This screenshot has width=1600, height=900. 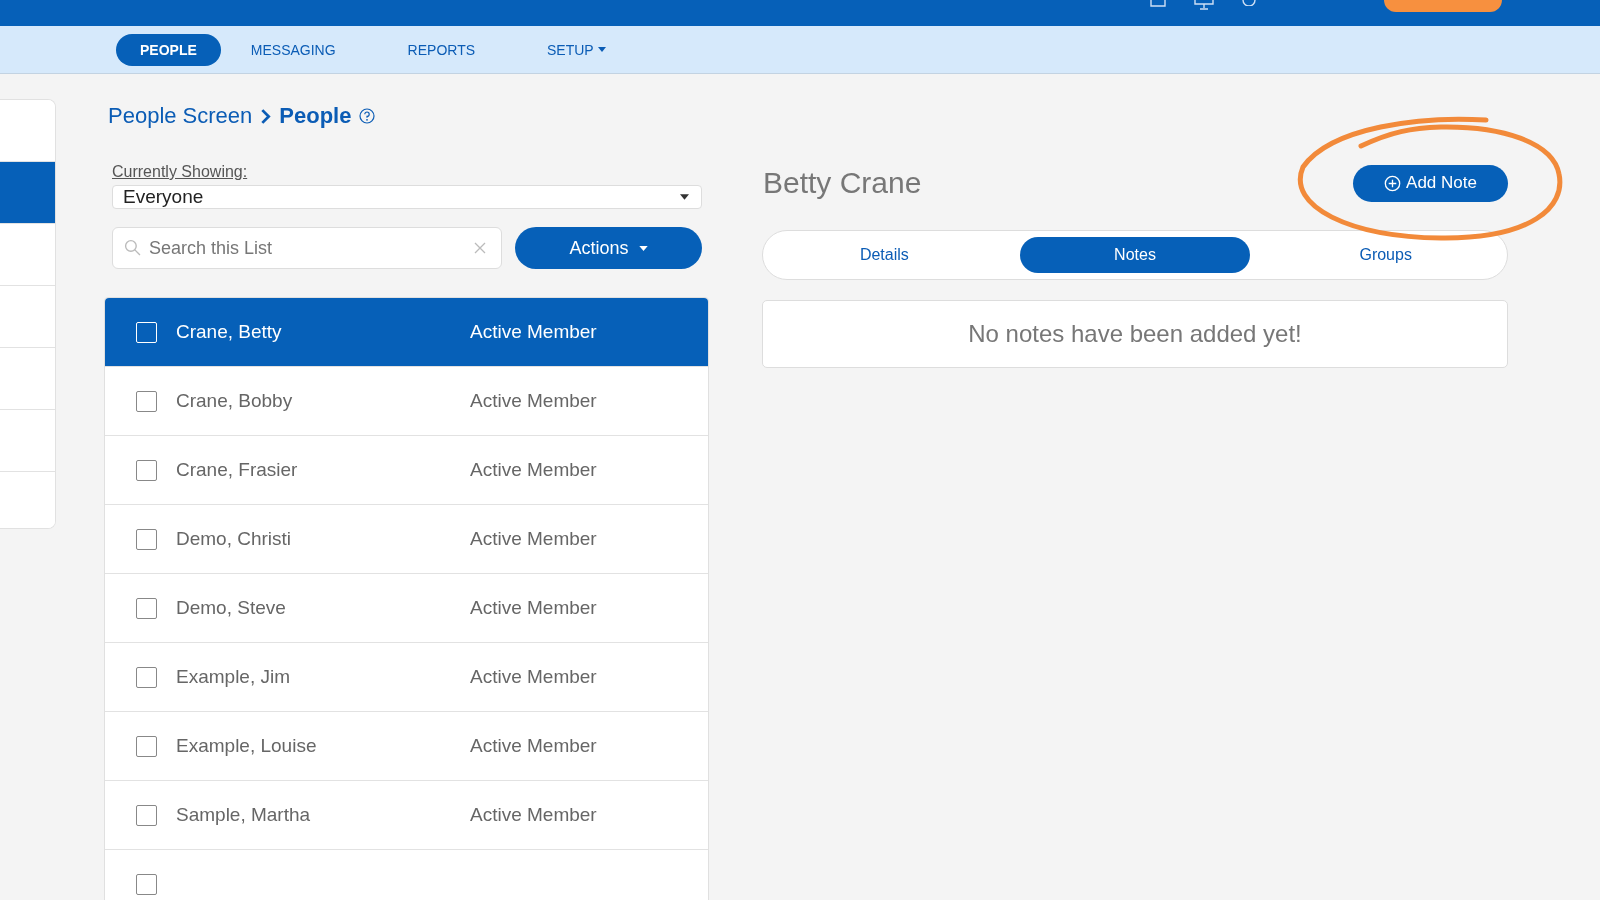 What do you see at coordinates (884, 255) in the screenshot?
I see `tab: Details` at bounding box center [884, 255].